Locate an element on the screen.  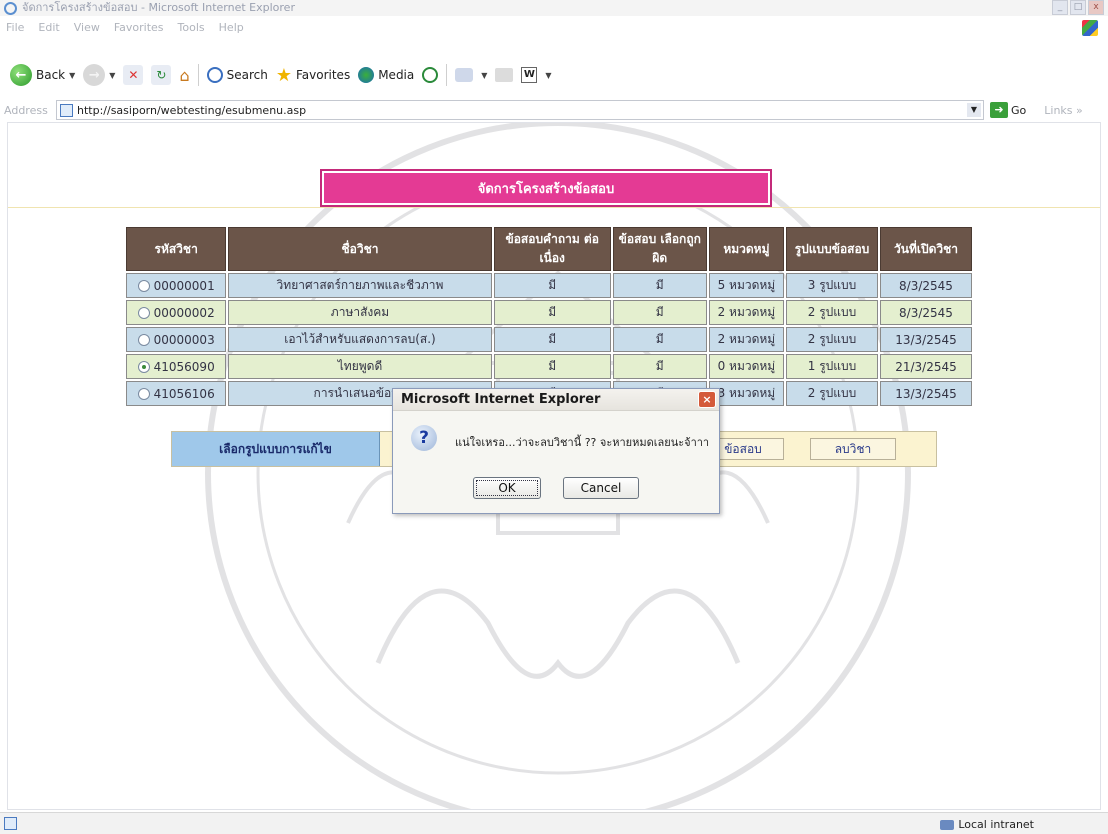
categories-value: 3 หมวดหมู่ is located at coordinates (746, 393).